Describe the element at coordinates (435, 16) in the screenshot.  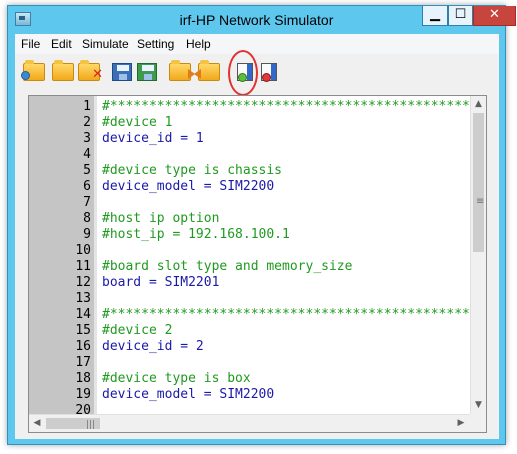
I see `minimize-button: ▁` at that location.